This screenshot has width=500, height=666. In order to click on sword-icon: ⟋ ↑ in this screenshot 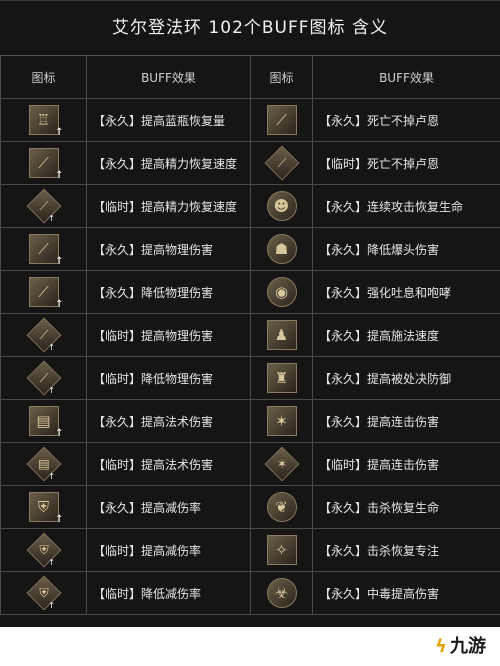, I will do `click(46, 250)`.